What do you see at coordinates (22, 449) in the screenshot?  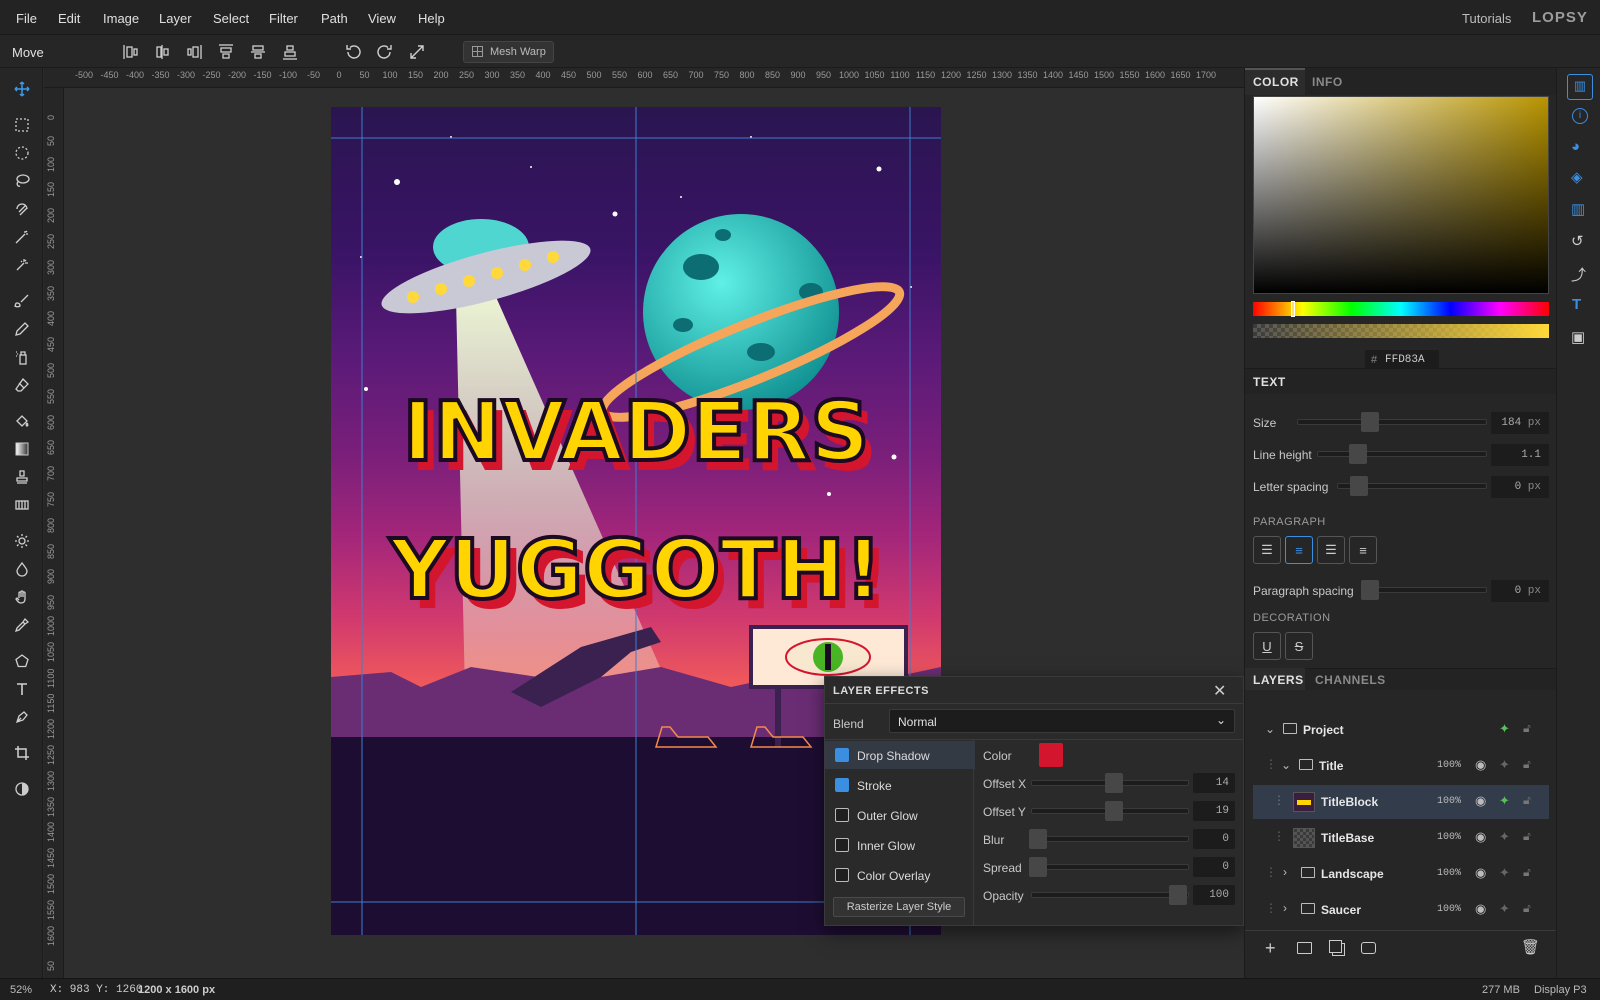 I see `gradient-icon` at bounding box center [22, 449].